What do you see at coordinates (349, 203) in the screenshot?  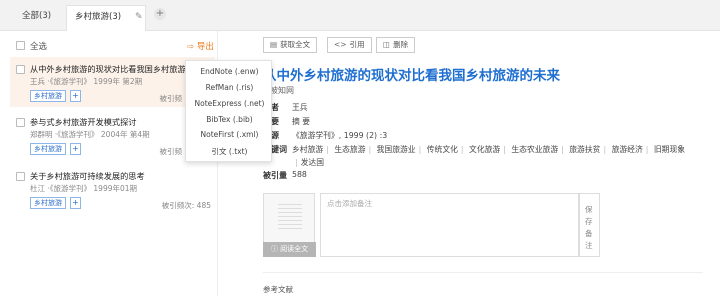 I see `note-placeholder: 点击添加备注` at bounding box center [349, 203].